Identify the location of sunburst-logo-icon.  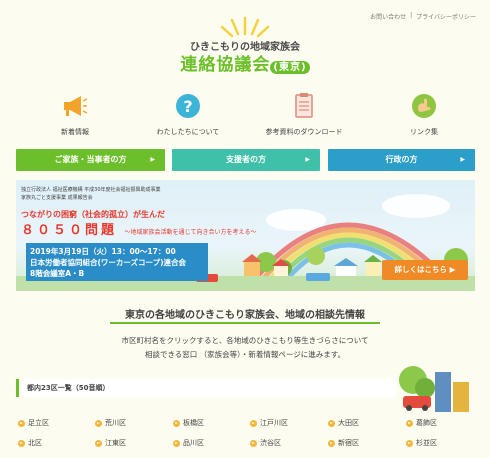
(245, 27).